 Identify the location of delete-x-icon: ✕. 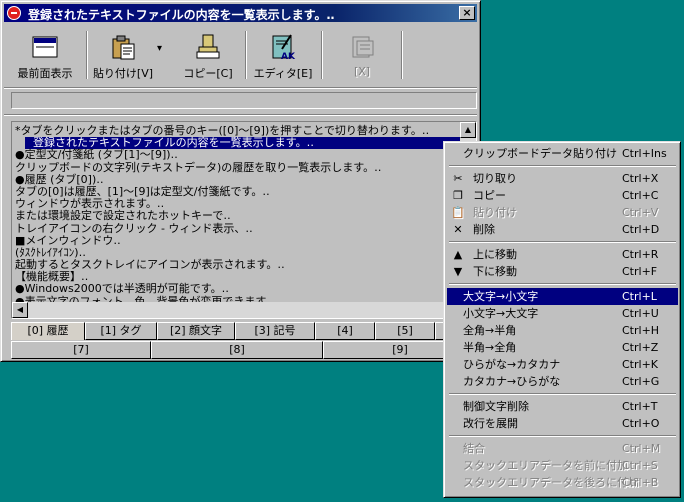
(458, 229).